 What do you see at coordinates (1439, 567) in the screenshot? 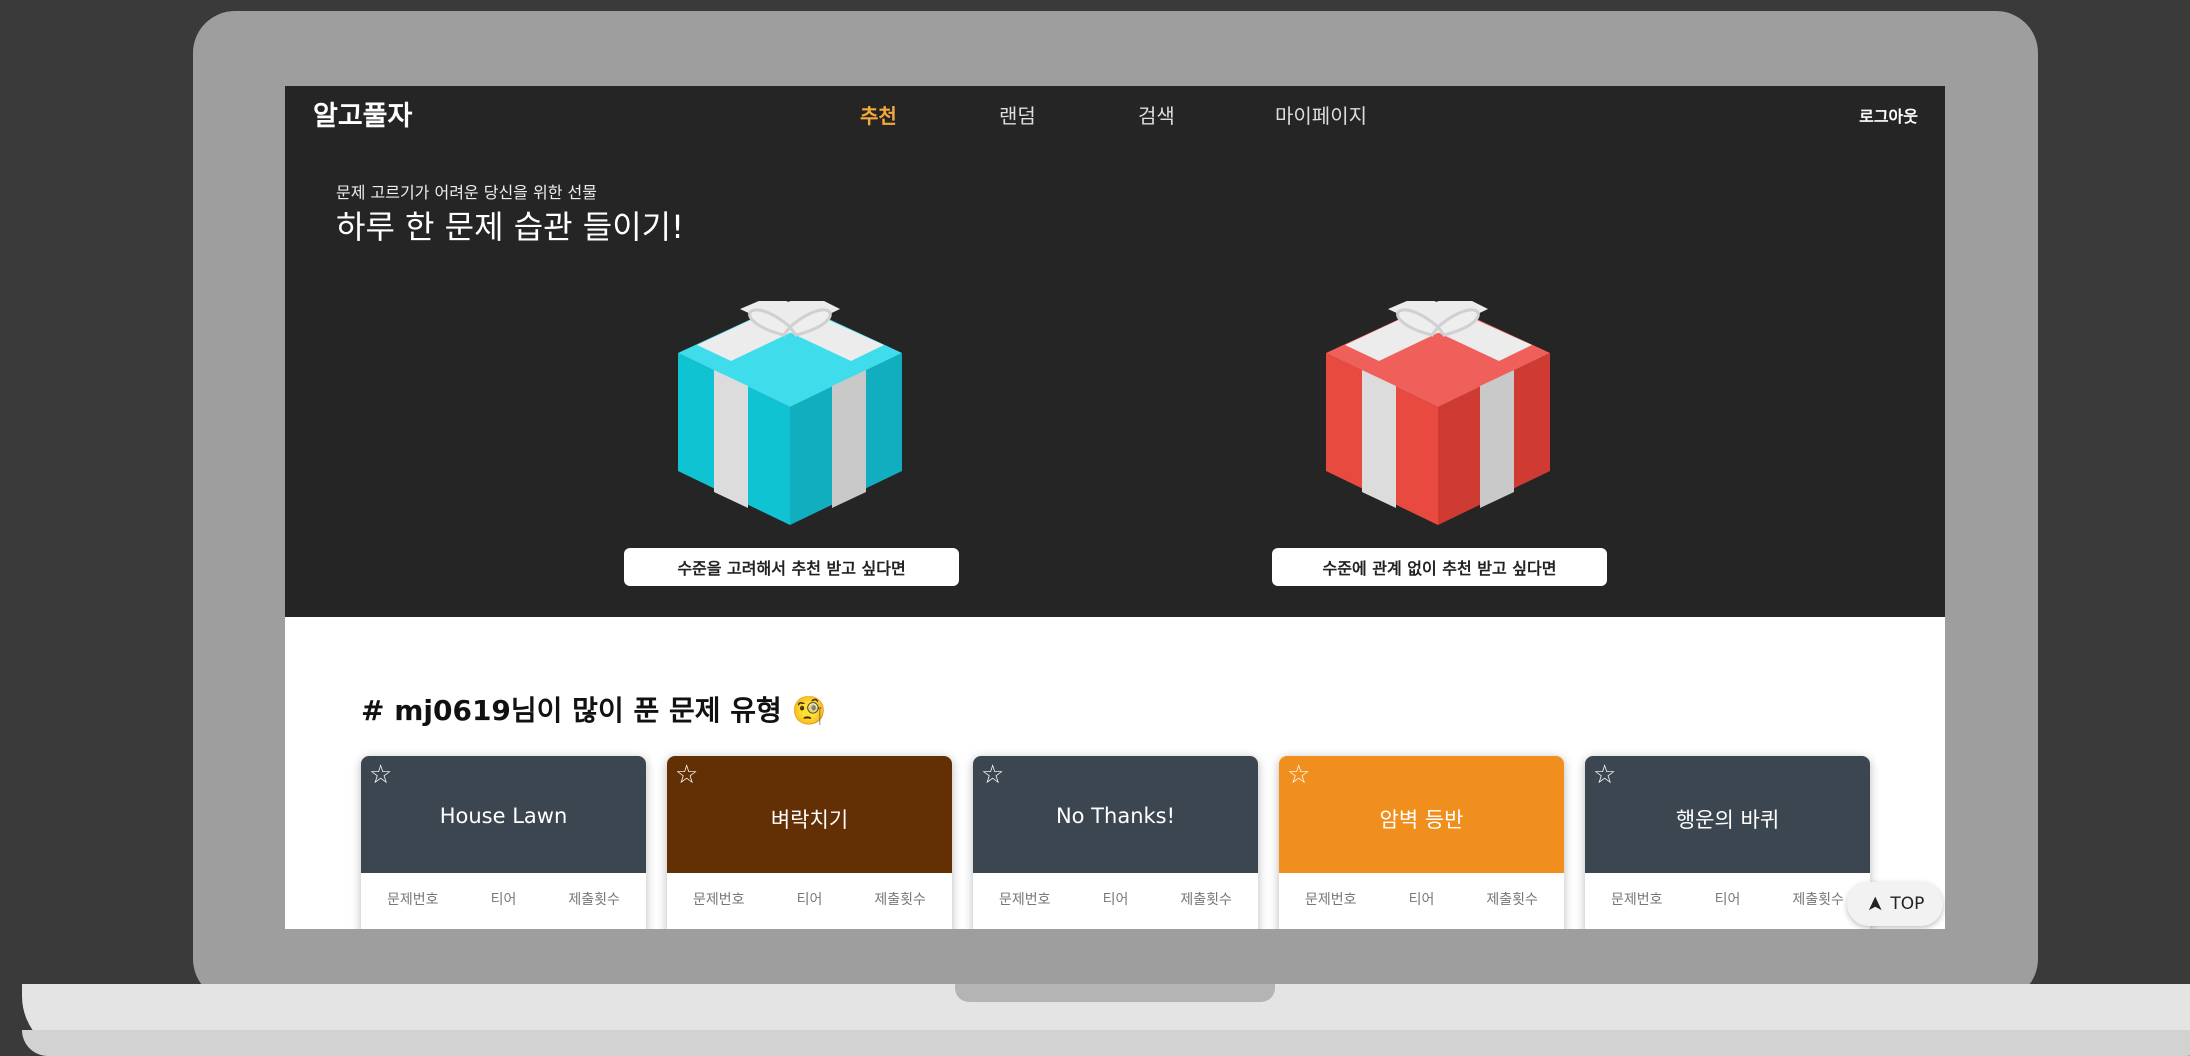
I see `recommend-any-level-button: 수준에 관계 없이 추천 받고 싶다면` at bounding box center [1439, 567].